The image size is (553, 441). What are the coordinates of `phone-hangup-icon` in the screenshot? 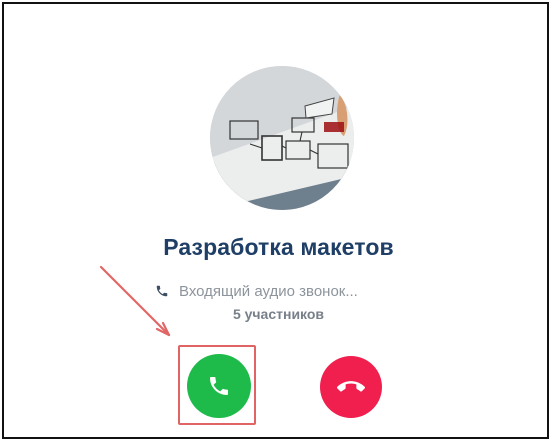 It's located at (351, 386).